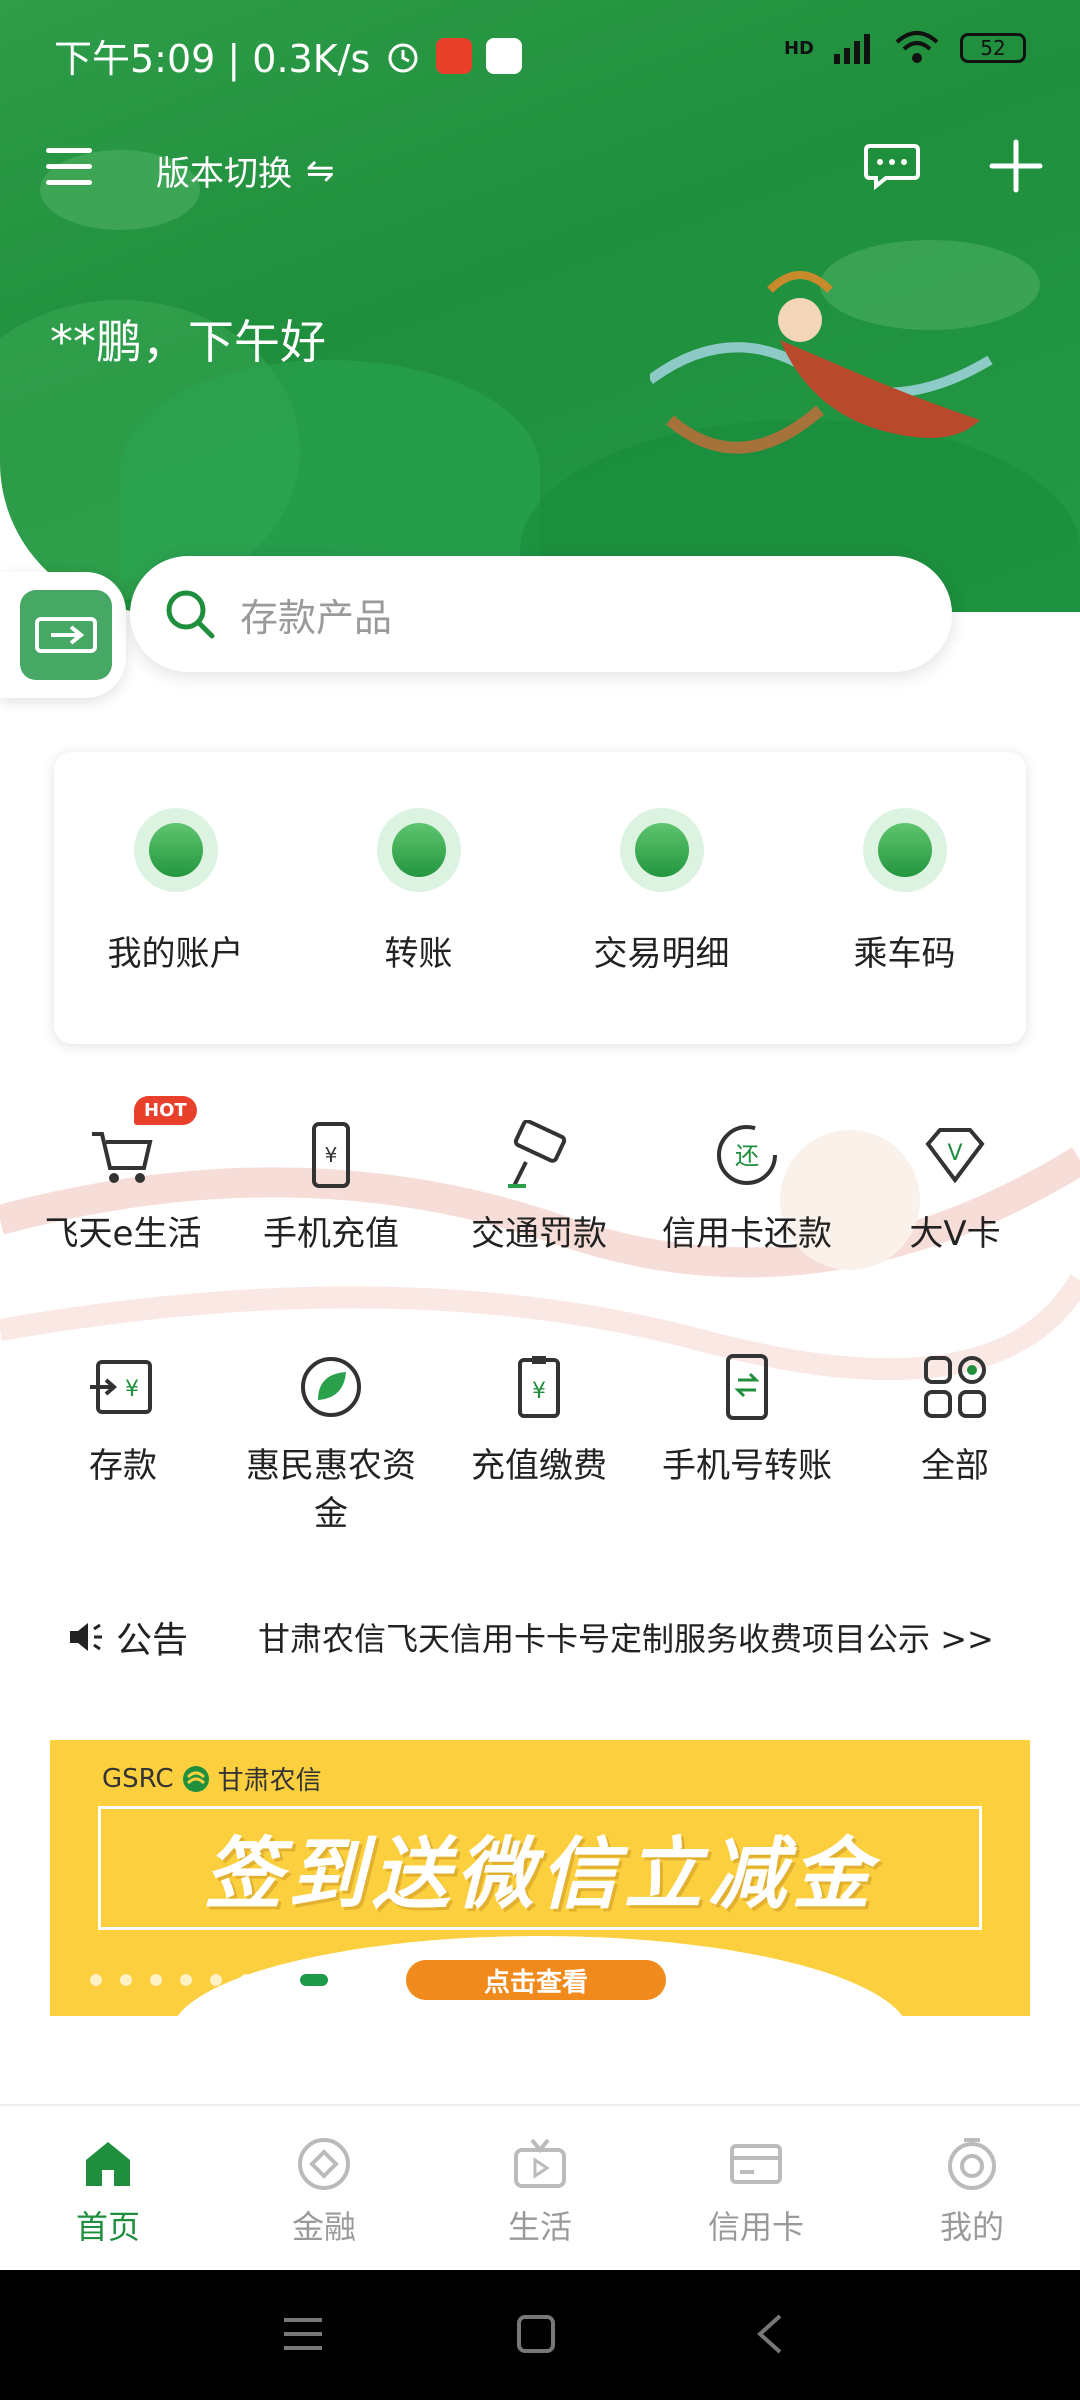  I want to click on repay-icon: 还, so click(747, 1155).